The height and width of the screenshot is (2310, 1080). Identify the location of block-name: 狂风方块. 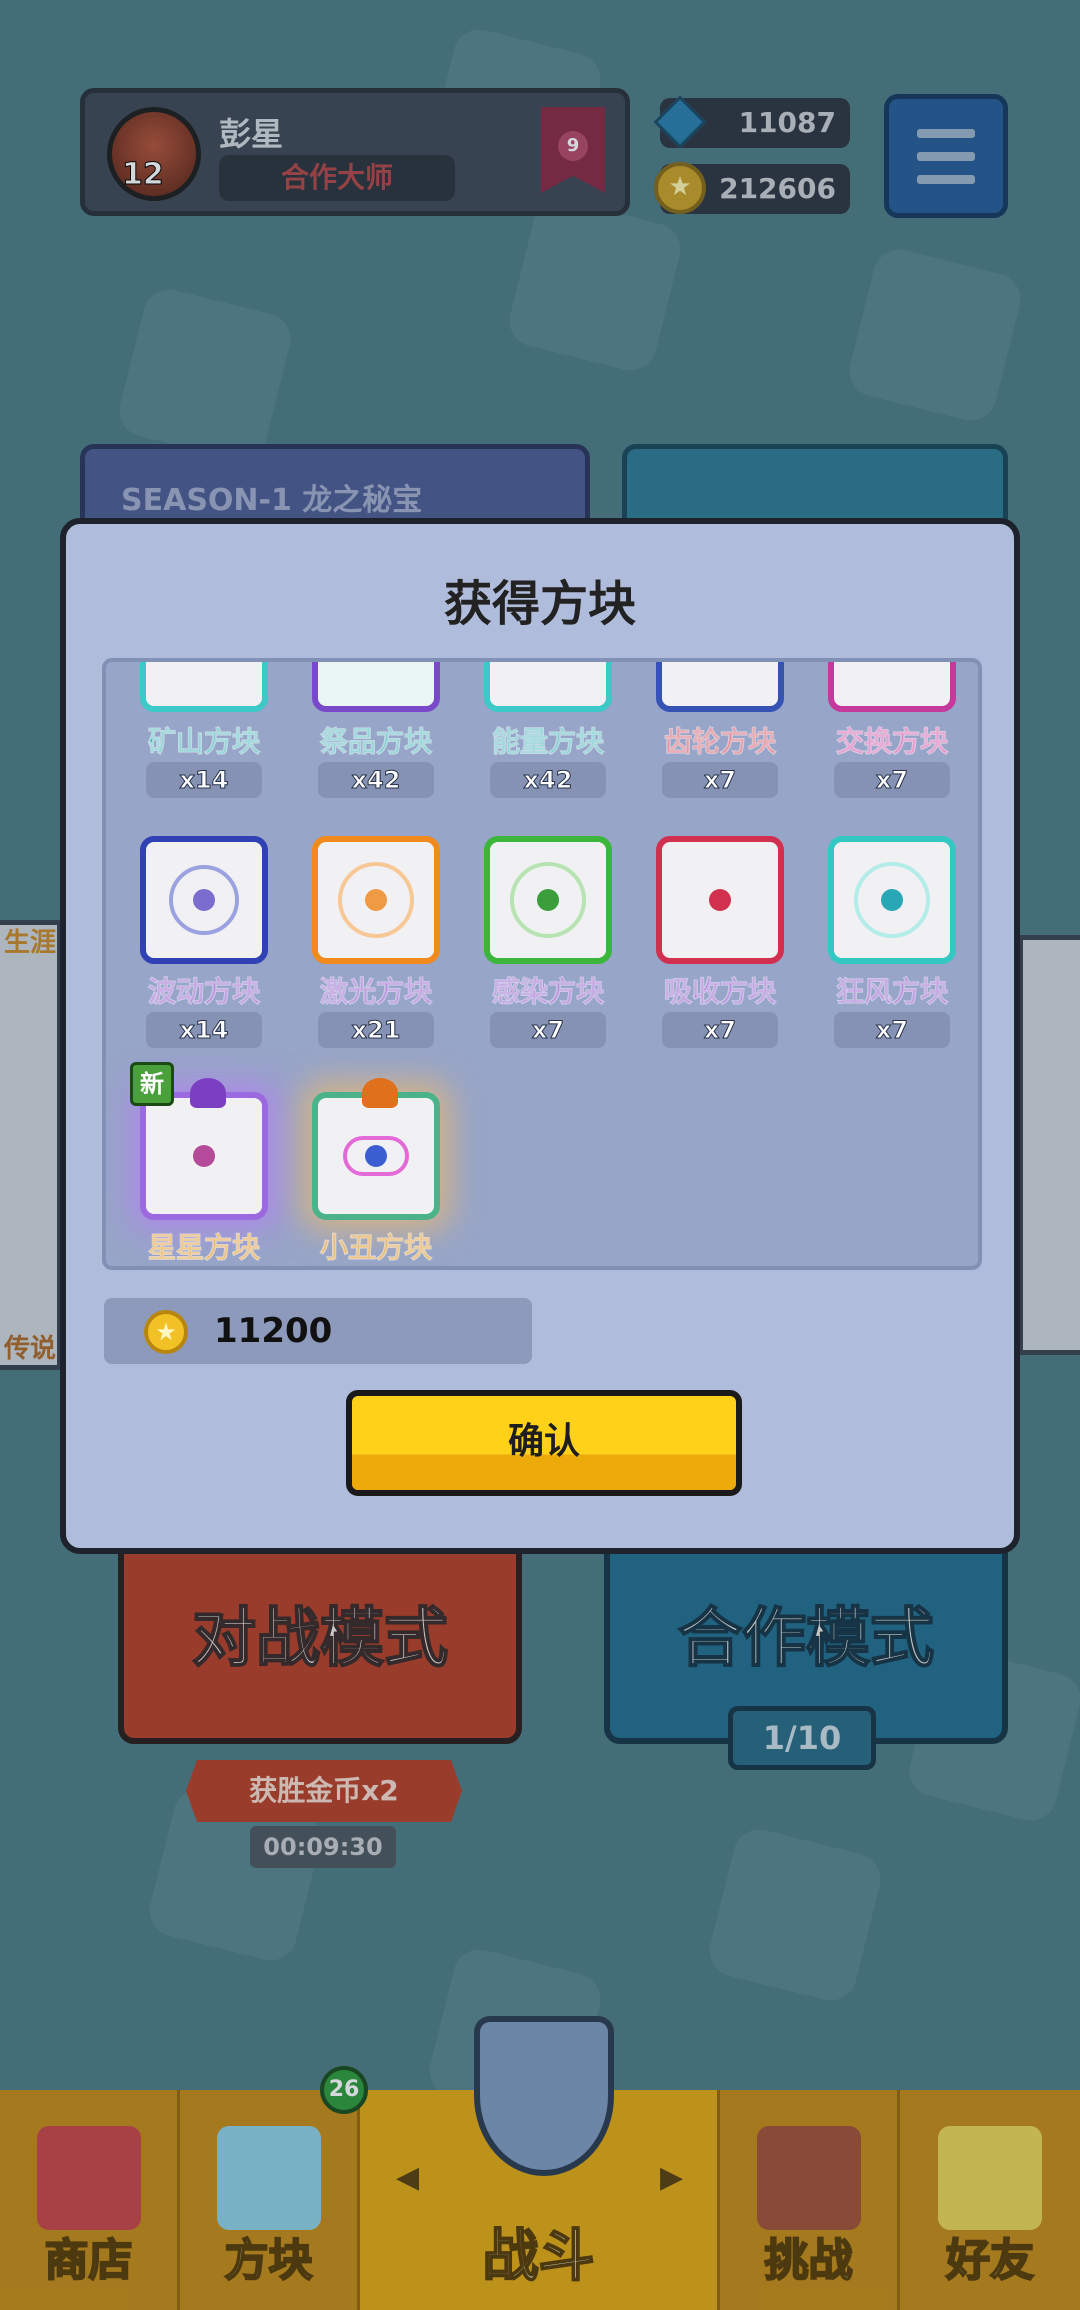
(891, 992).